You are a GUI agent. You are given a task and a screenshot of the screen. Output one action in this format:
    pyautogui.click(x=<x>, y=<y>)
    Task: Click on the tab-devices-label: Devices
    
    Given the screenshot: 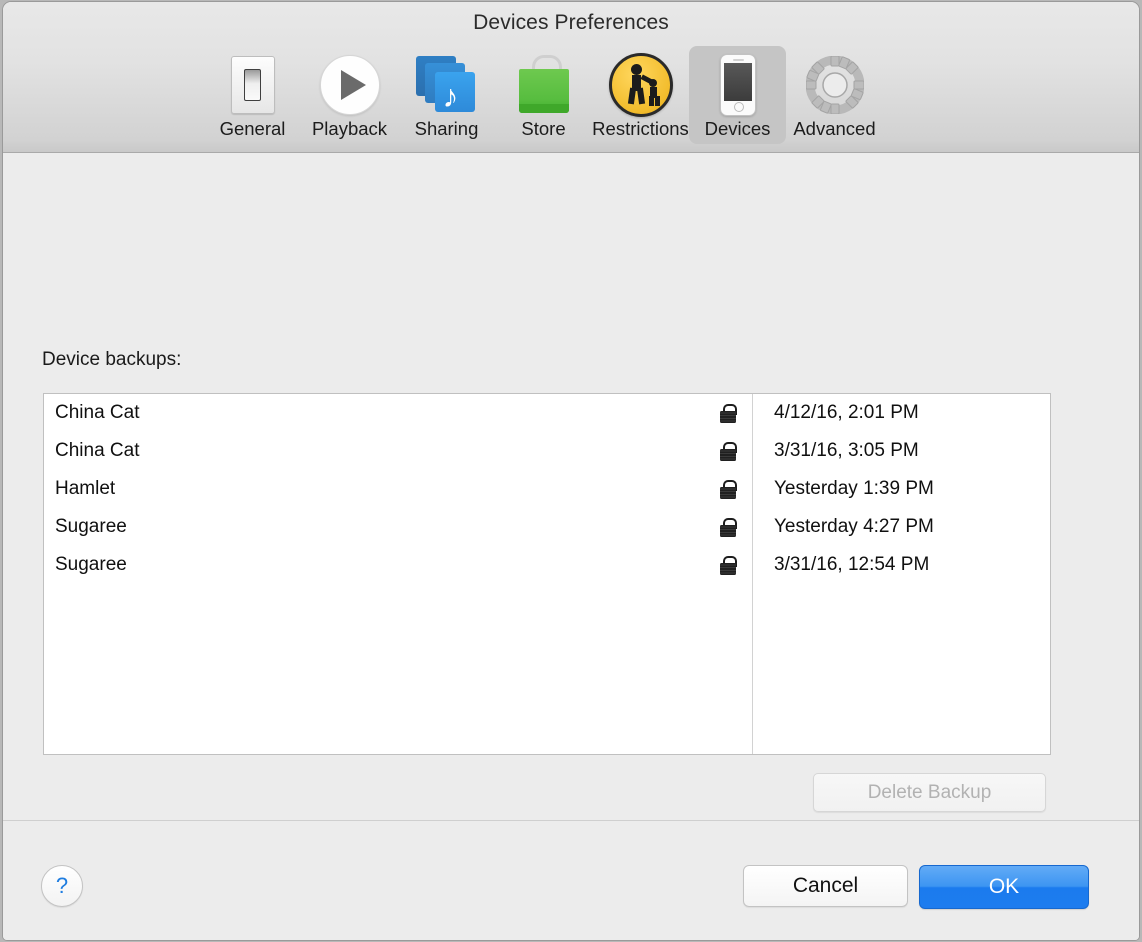 What is the action you would take?
    pyautogui.click(x=737, y=128)
    